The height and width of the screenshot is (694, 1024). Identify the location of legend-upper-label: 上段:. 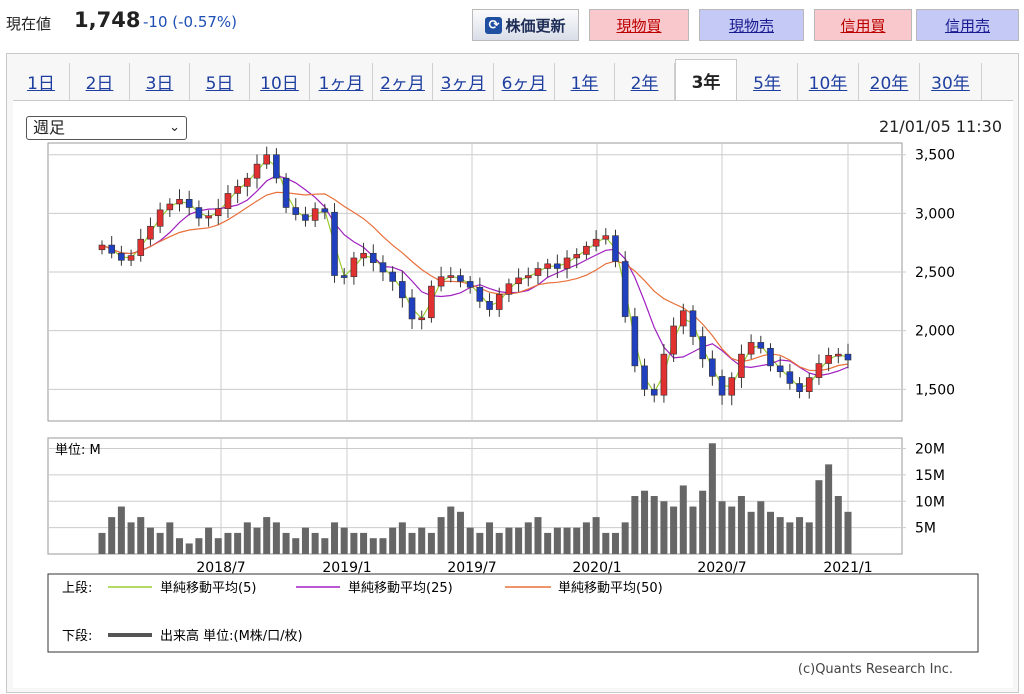
(77, 588).